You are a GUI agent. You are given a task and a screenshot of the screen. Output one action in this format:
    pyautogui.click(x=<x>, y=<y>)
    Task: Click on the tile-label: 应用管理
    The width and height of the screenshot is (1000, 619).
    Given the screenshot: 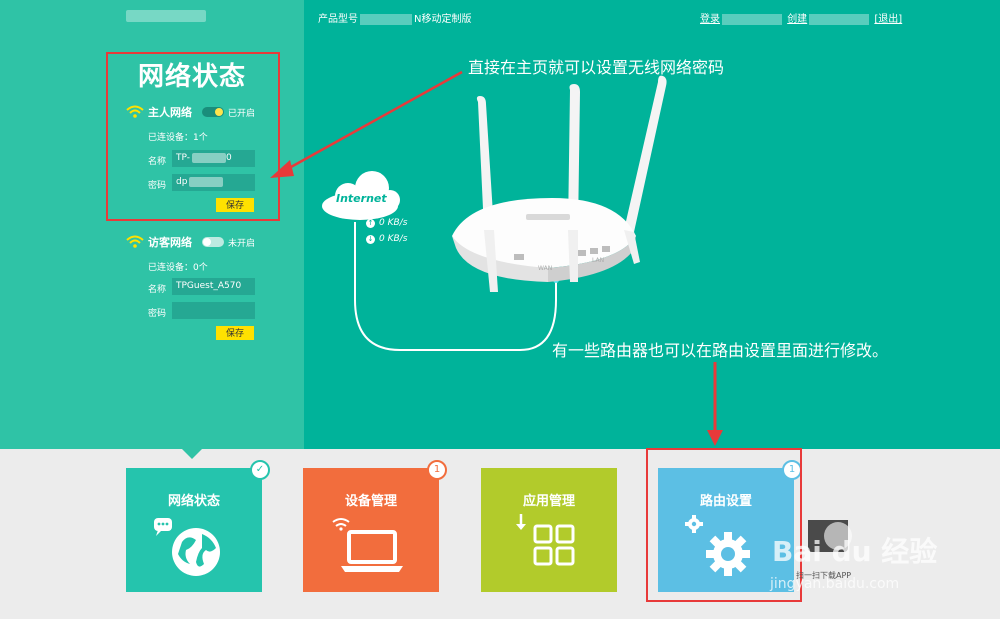 What is the action you would take?
    pyautogui.click(x=548, y=501)
    